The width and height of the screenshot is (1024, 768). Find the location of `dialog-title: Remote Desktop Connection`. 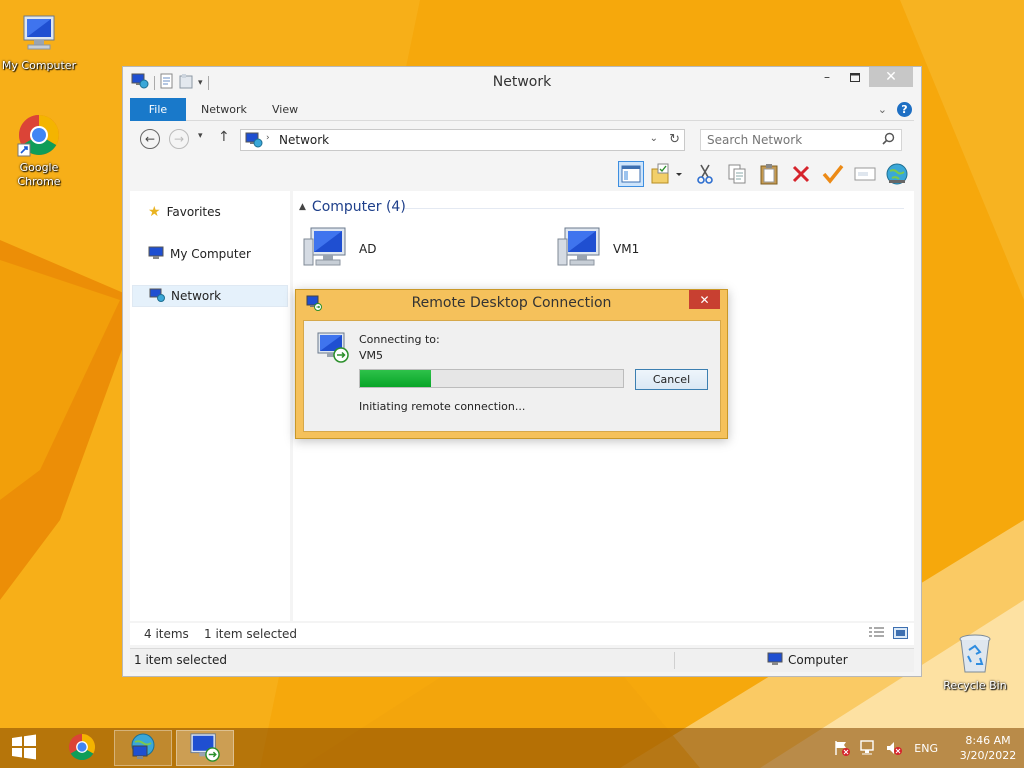

dialog-title: Remote Desktop Connection is located at coordinates (511, 303).